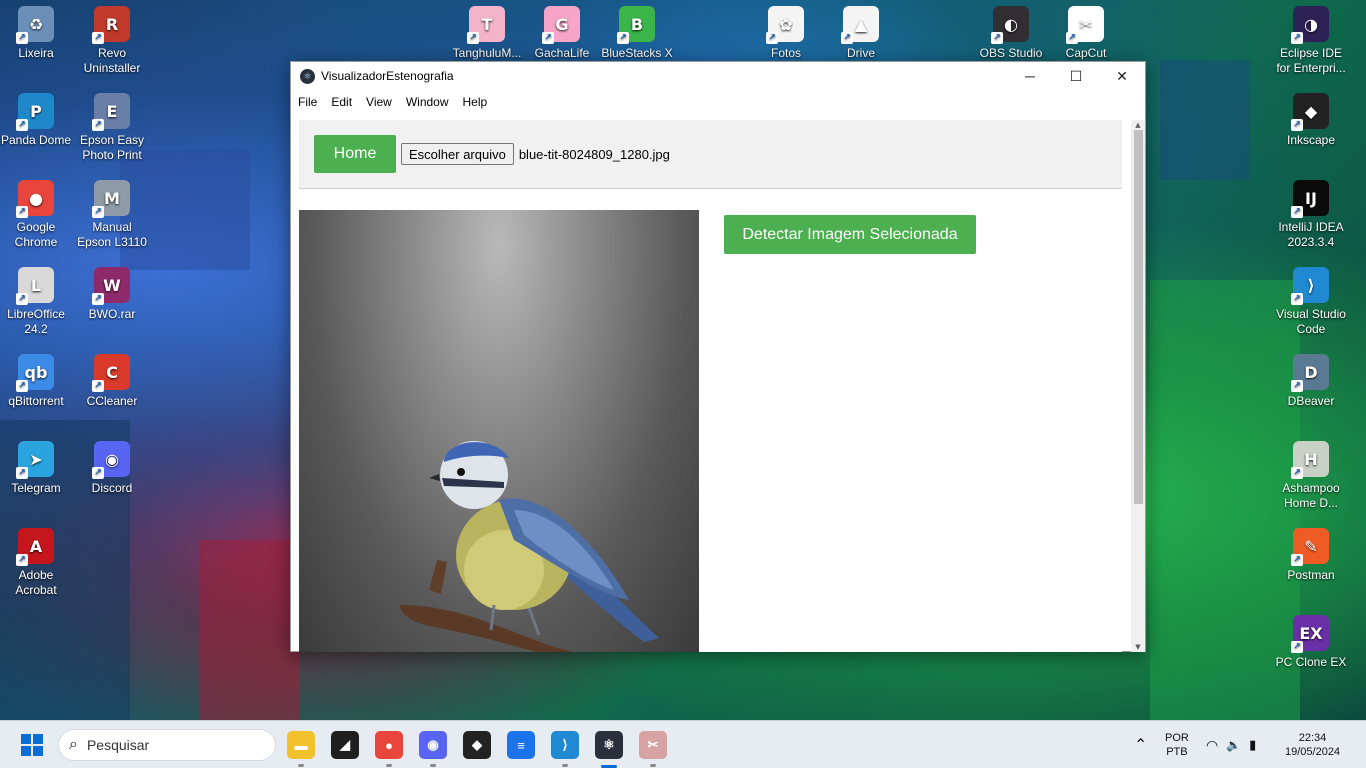  Describe the element at coordinates (112, 314) in the screenshot. I see `desktop-icon-label: BWO.rar` at that location.